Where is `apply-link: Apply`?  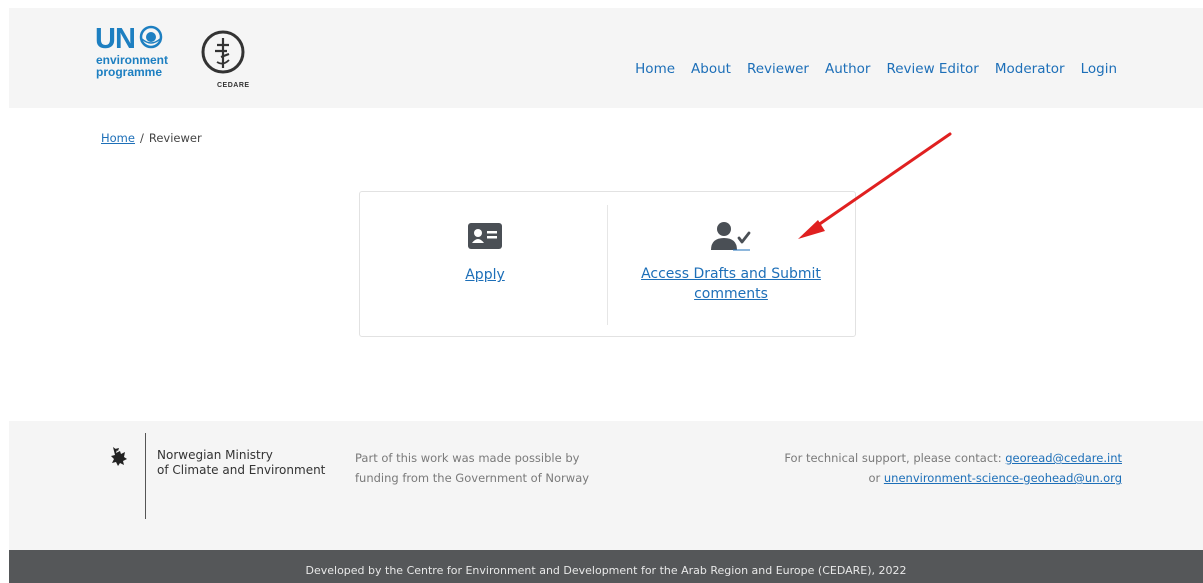 apply-link: Apply is located at coordinates (485, 275).